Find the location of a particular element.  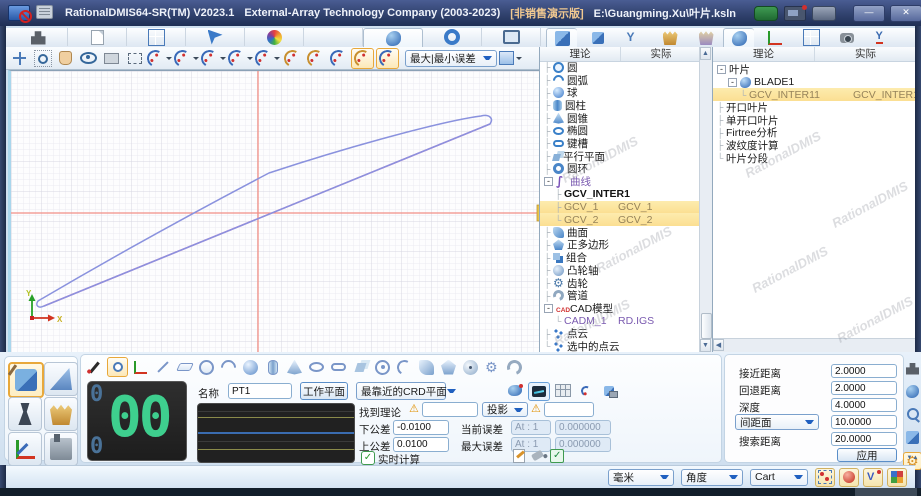

depth-input: 4.0000 is located at coordinates (864, 405).